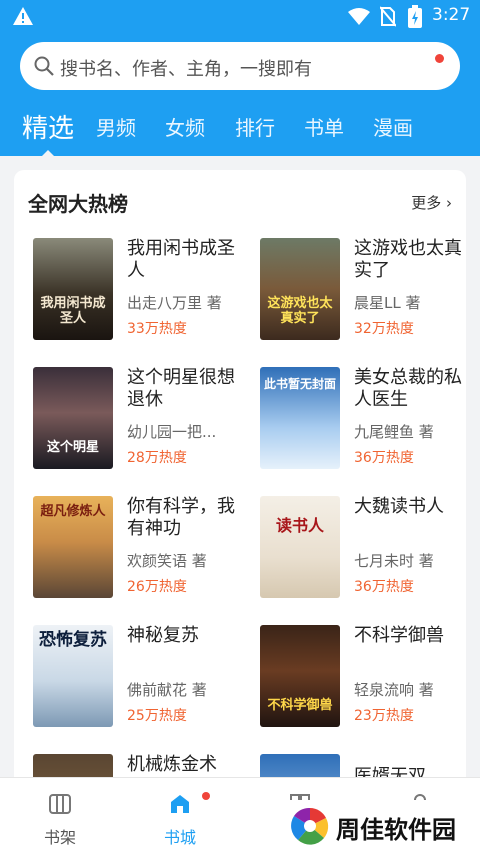 The width and height of the screenshot is (480, 854). Describe the element at coordinates (59, 837) in the screenshot. I see `nav-label: 书架` at that location.